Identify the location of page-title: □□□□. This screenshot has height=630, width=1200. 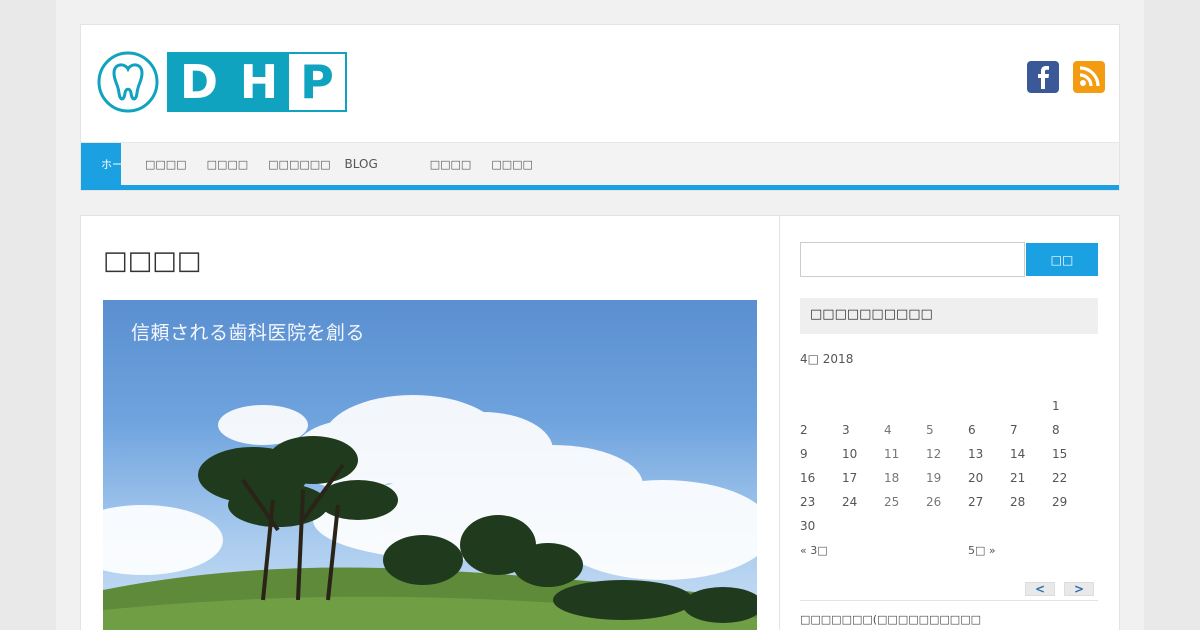
(152, 261).